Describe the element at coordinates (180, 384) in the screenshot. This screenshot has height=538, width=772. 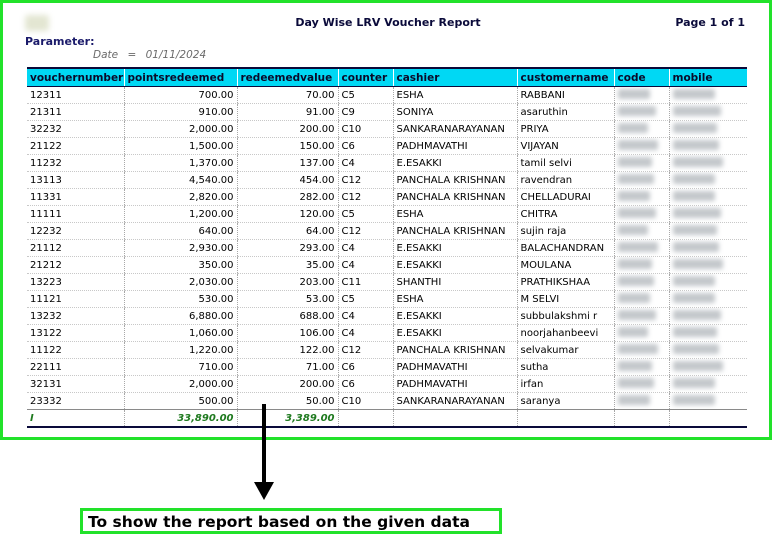
I see `cell-pointsredeemed: 2,000.00` at that location.